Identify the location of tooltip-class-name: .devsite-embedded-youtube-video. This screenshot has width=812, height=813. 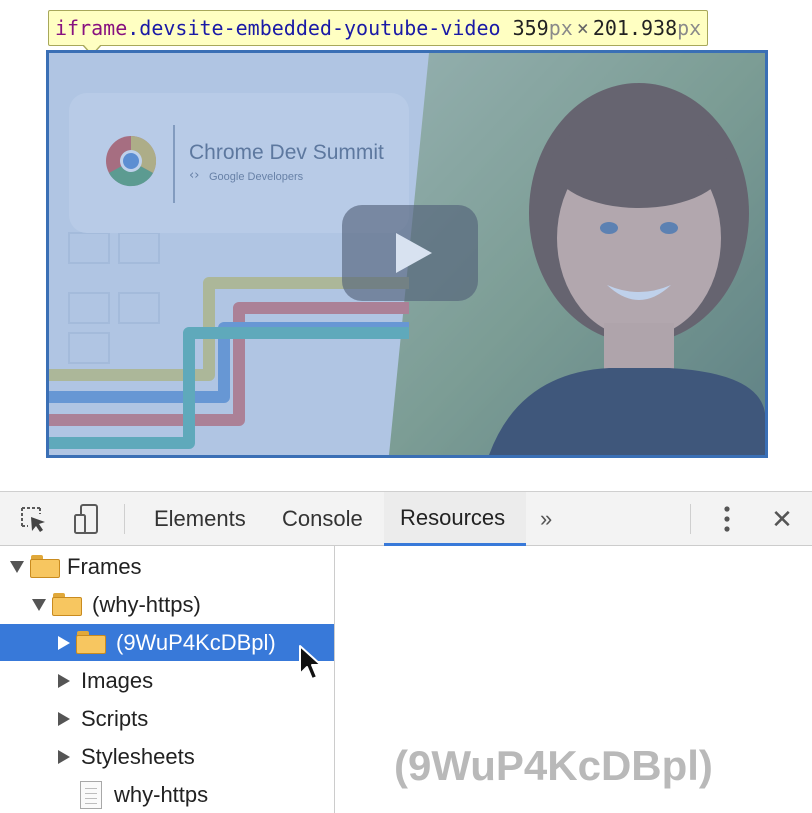
(314, 28).